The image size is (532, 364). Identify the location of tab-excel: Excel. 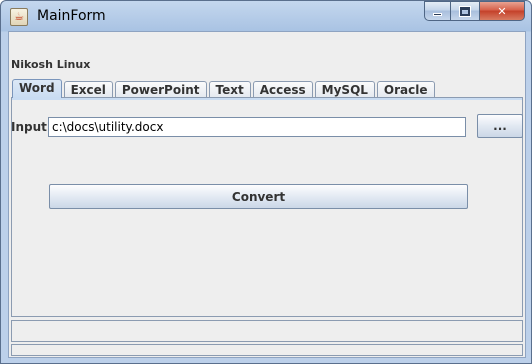
(88, 89).